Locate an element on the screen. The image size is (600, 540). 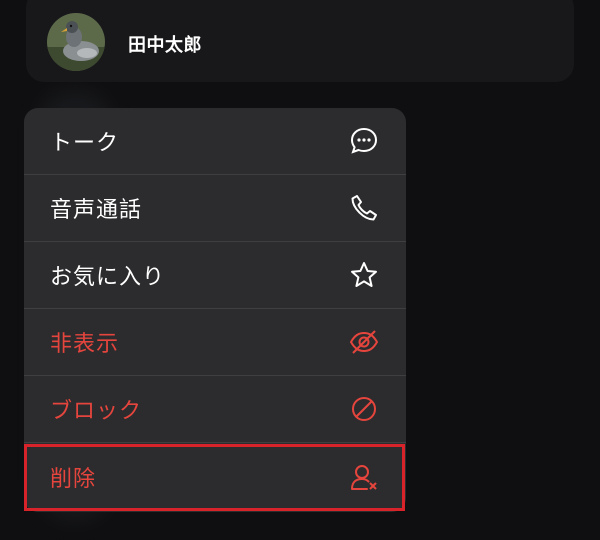
menu-item-label: ブロック is located at coordinates (96, 411).